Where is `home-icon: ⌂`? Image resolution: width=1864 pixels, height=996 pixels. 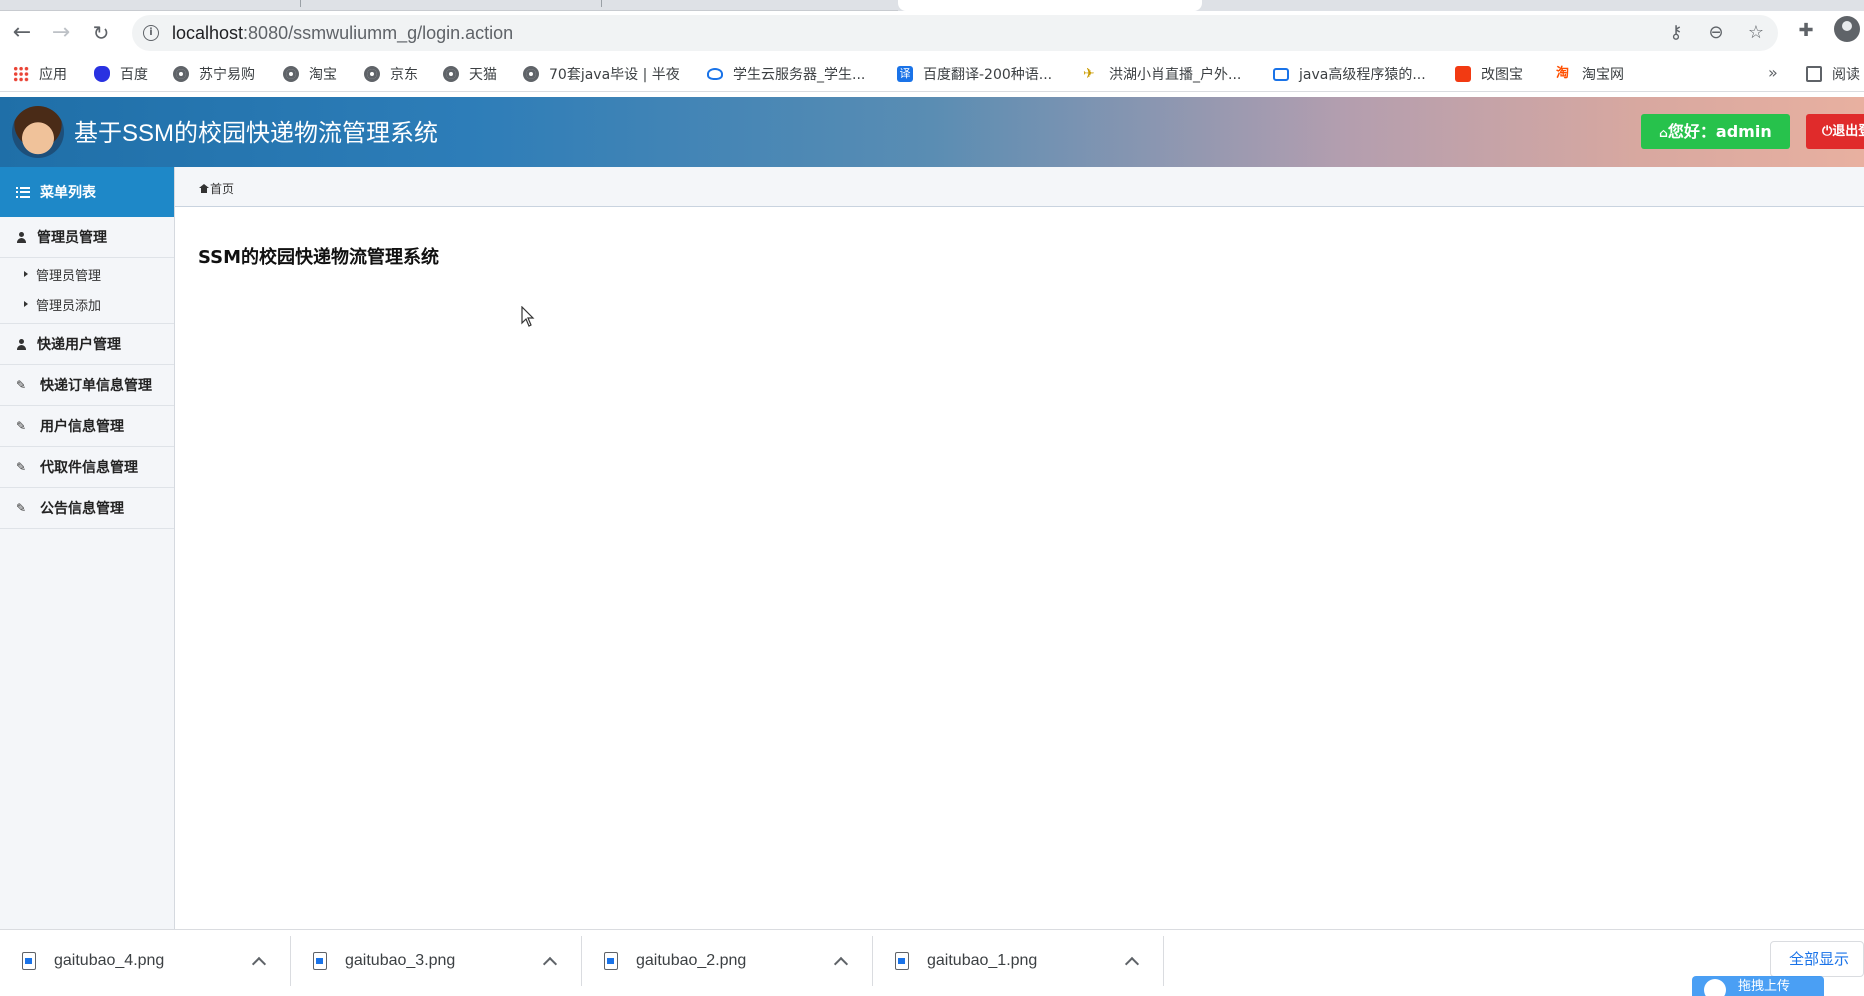 home-icon: ⌂ is located at coordinates (1663, 133).